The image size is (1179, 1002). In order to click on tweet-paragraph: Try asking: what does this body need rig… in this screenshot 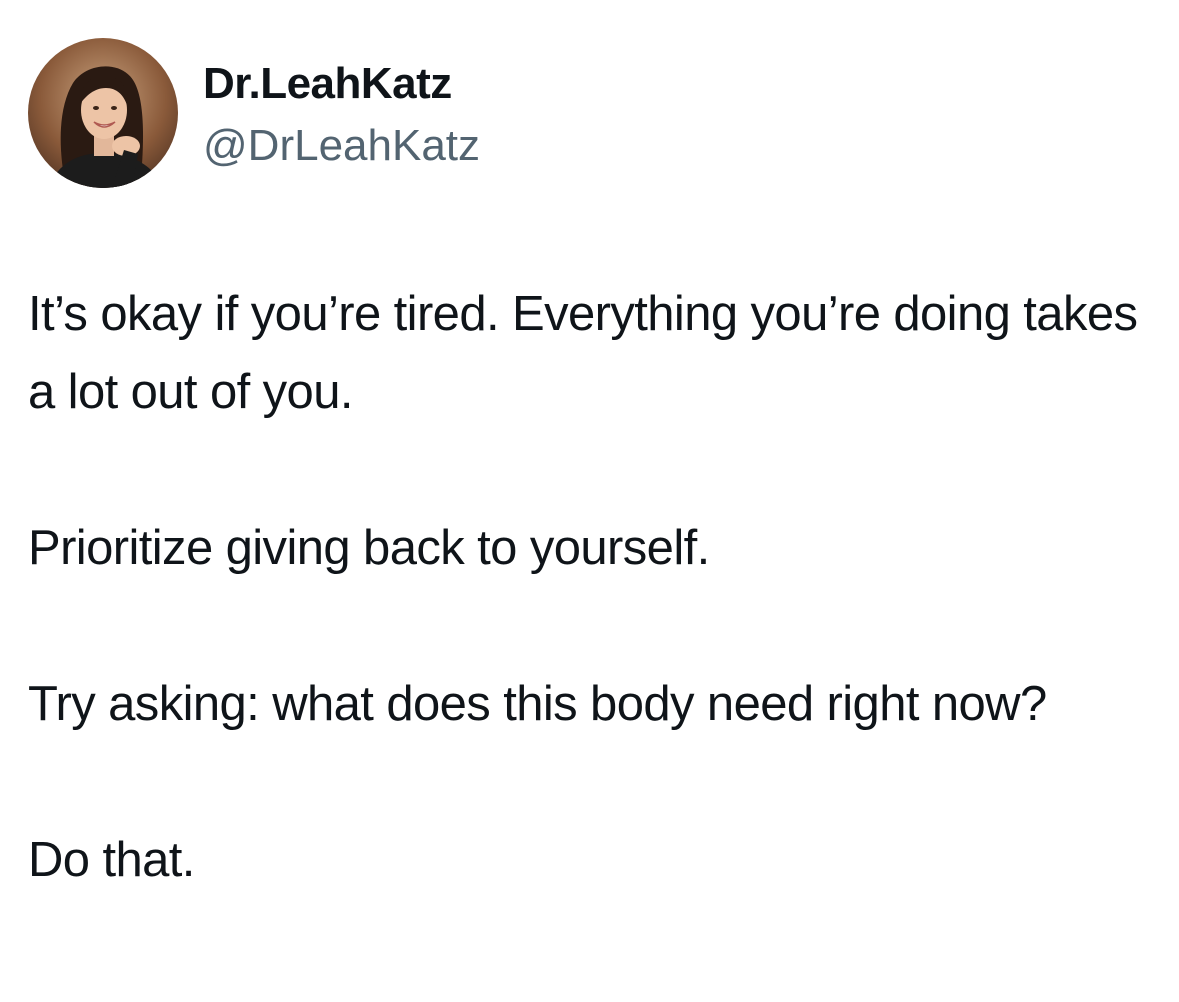, I will do `click(537, 704)`.